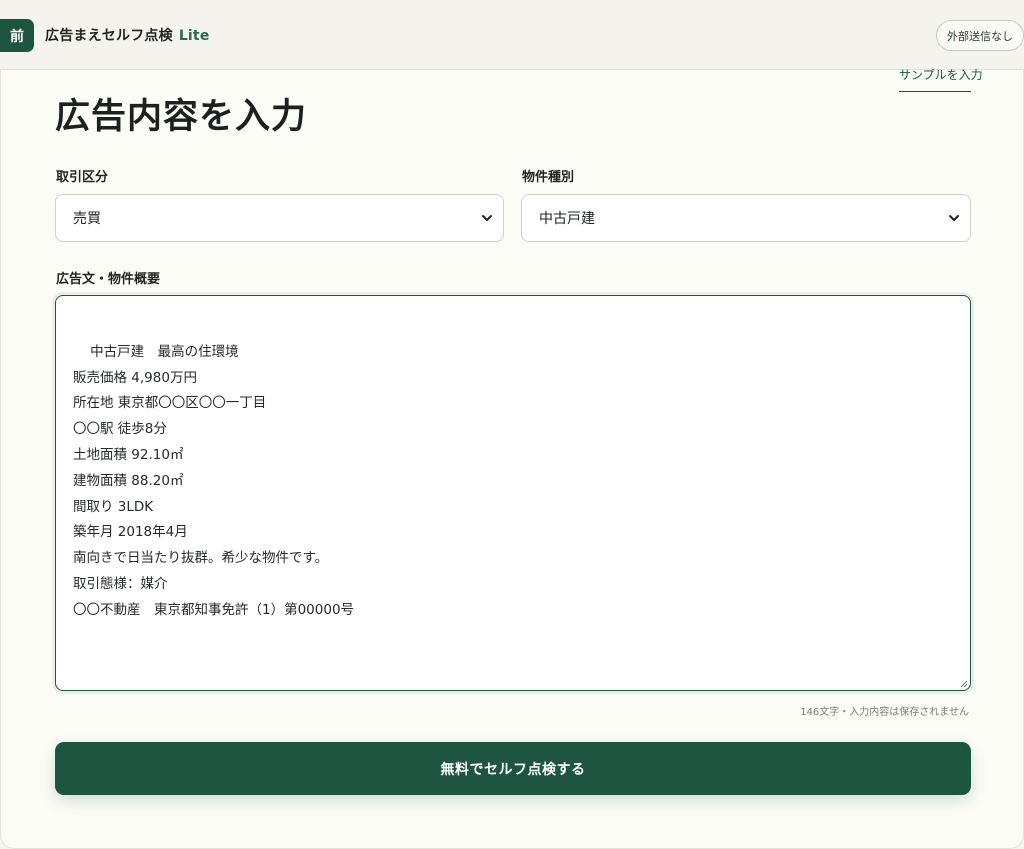 This screenshot has height=849, width=1024. Describe the element at coordinates (181, 117) in the screenshot. I see `page-title: 広告内容を入力` at that location.